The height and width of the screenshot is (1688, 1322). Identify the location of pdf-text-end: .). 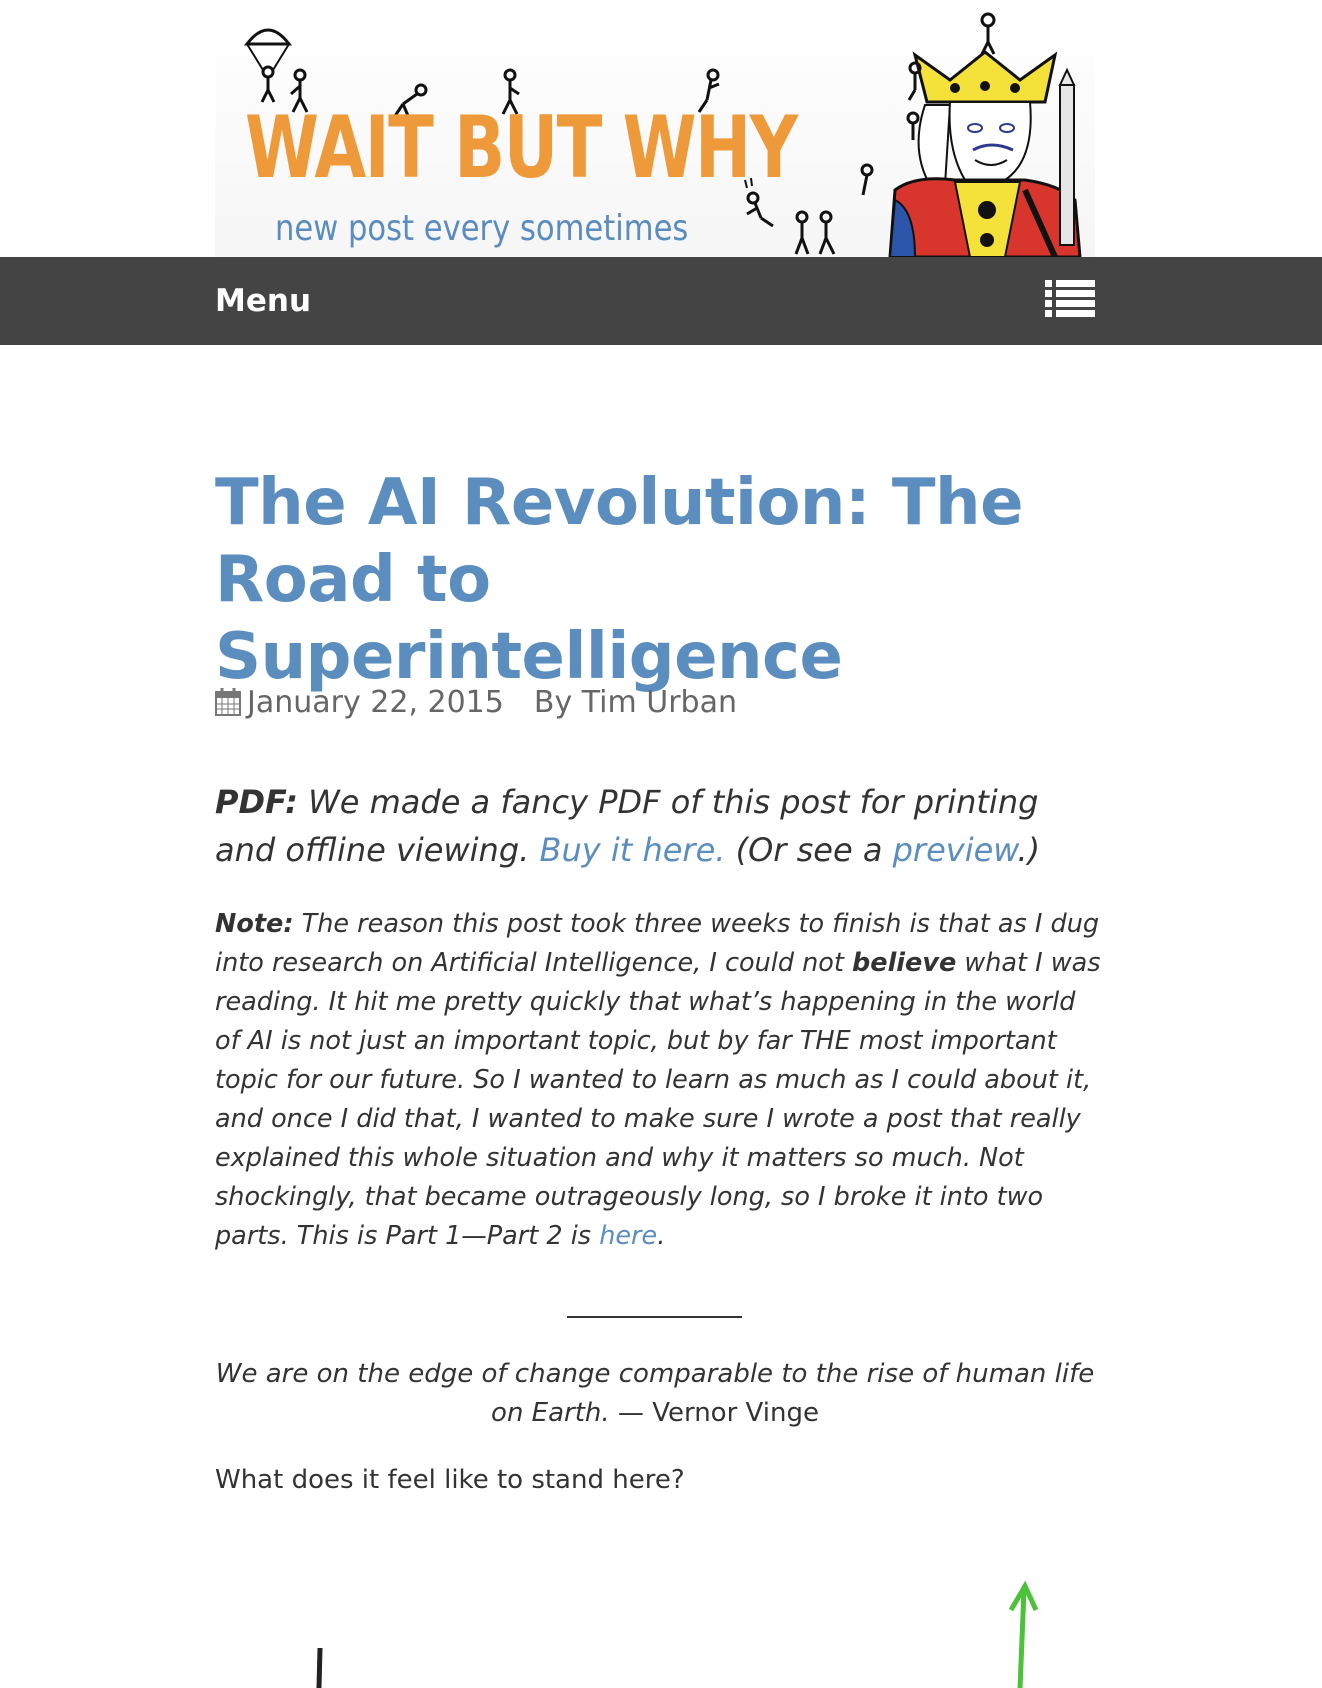
(1029, 850).